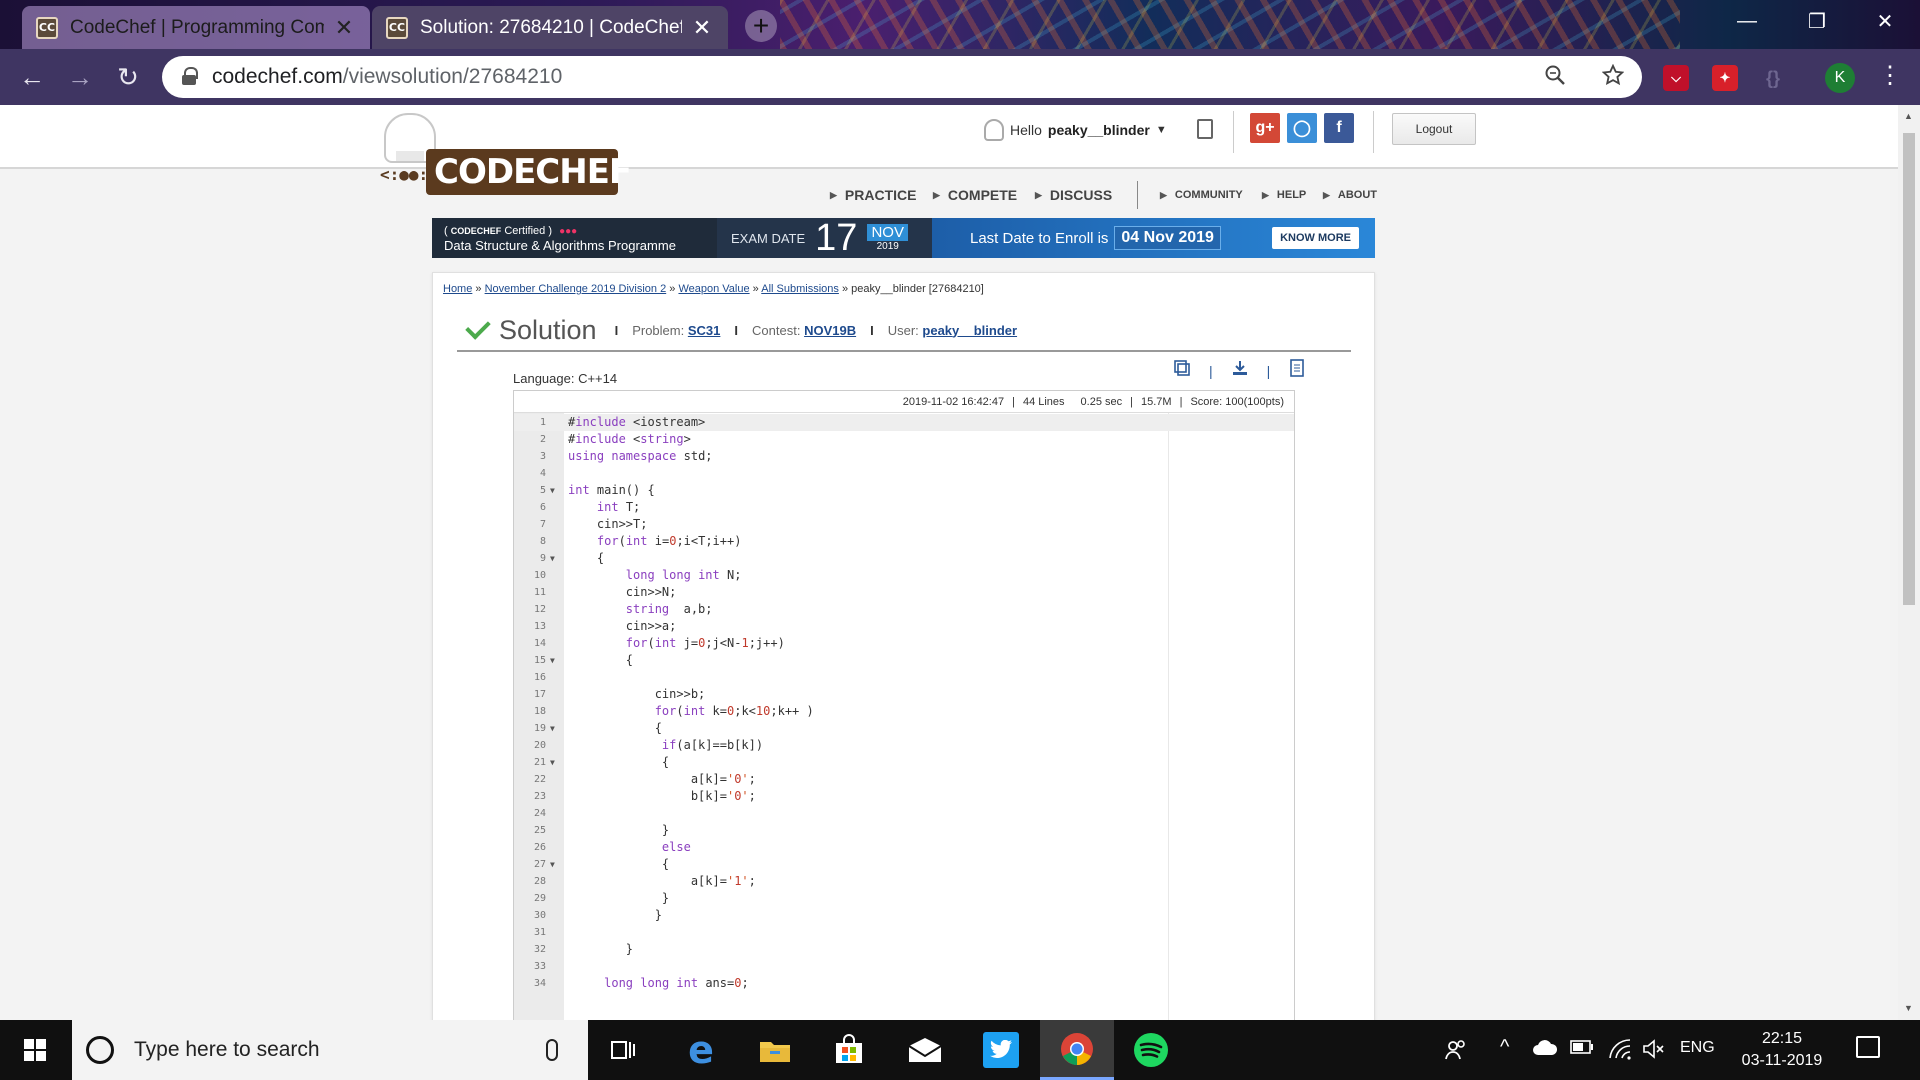 Image resolution: width=1920 pixels, height=1080 pixels. I want to click on wifi-icon, so click(1620, 1051).